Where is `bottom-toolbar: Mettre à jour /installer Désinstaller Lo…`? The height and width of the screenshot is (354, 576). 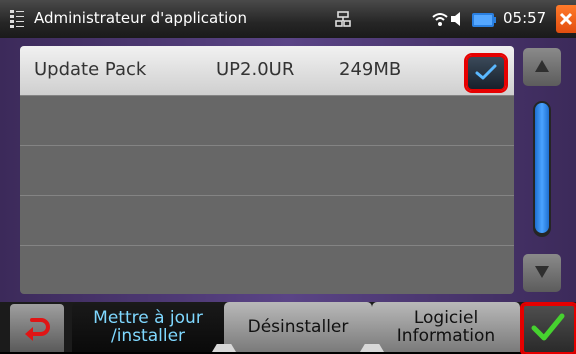
bottom-toolbar: Mettre à jour /installer Désinstaller Lo… is located at coordinates (288, 328).